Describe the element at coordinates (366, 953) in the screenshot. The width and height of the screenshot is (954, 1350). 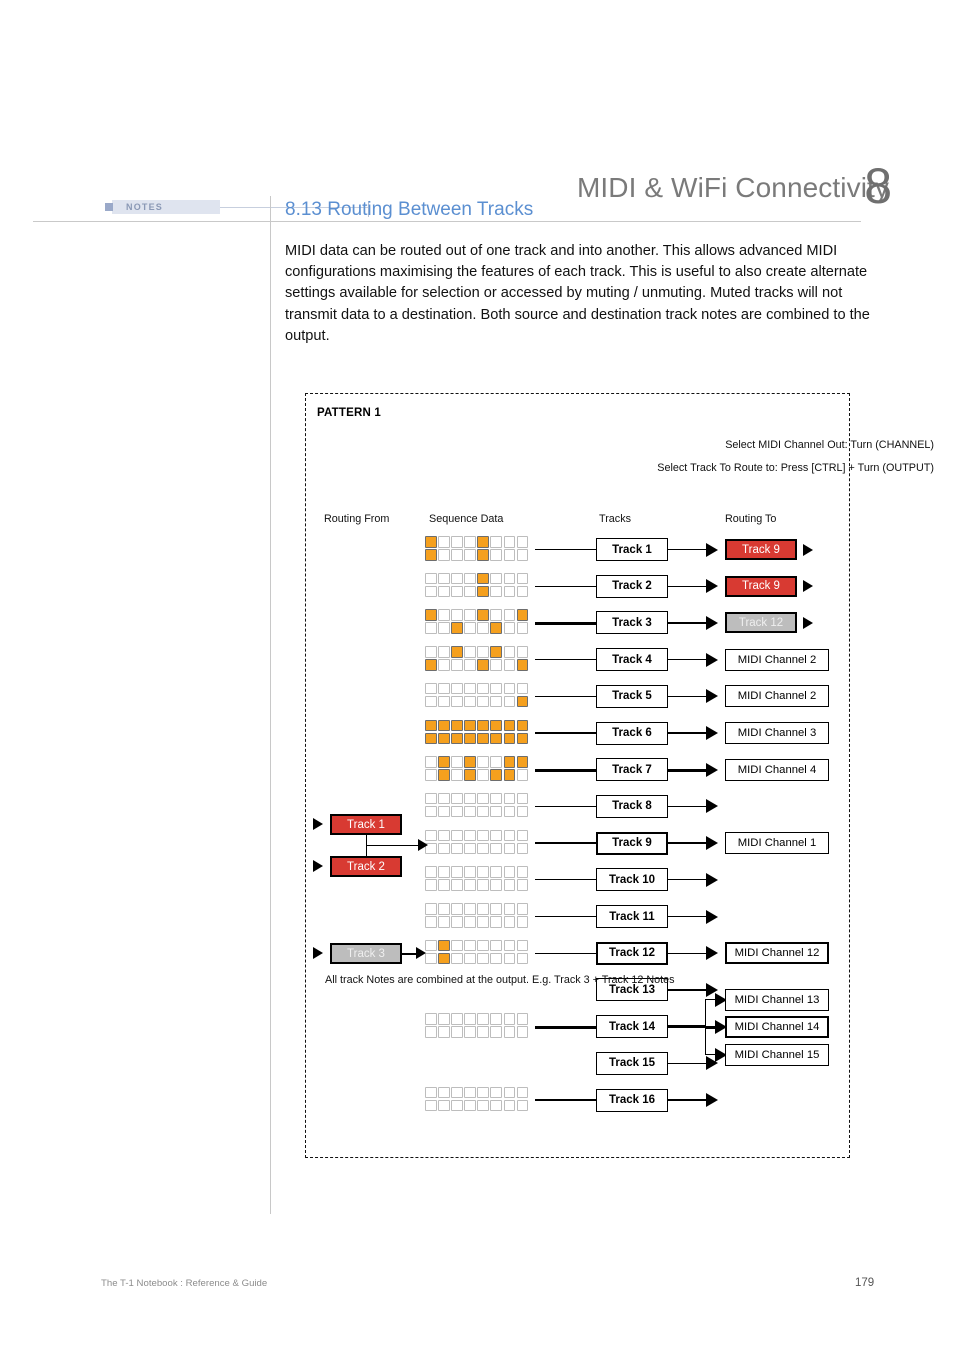
I see `routing-from-box: Track 3` at that location.